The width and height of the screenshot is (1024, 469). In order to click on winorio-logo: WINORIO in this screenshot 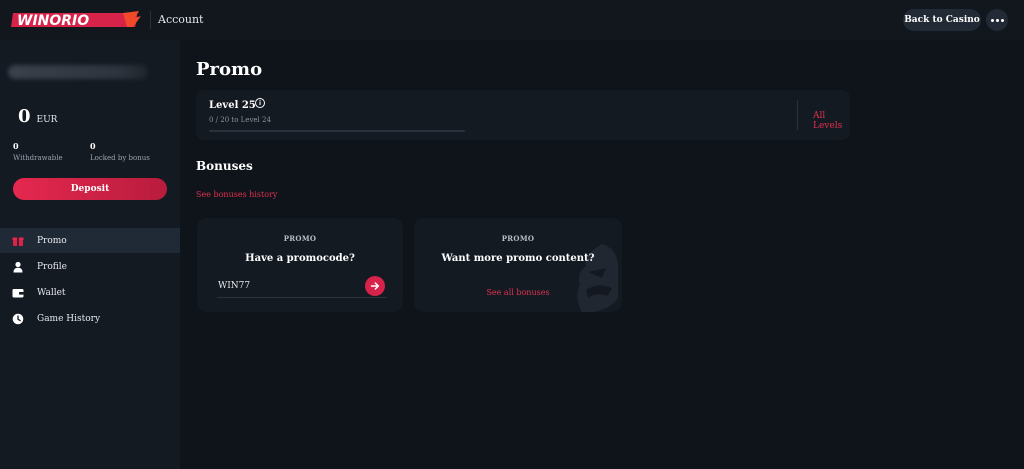, I will do `click(76, 20)`.